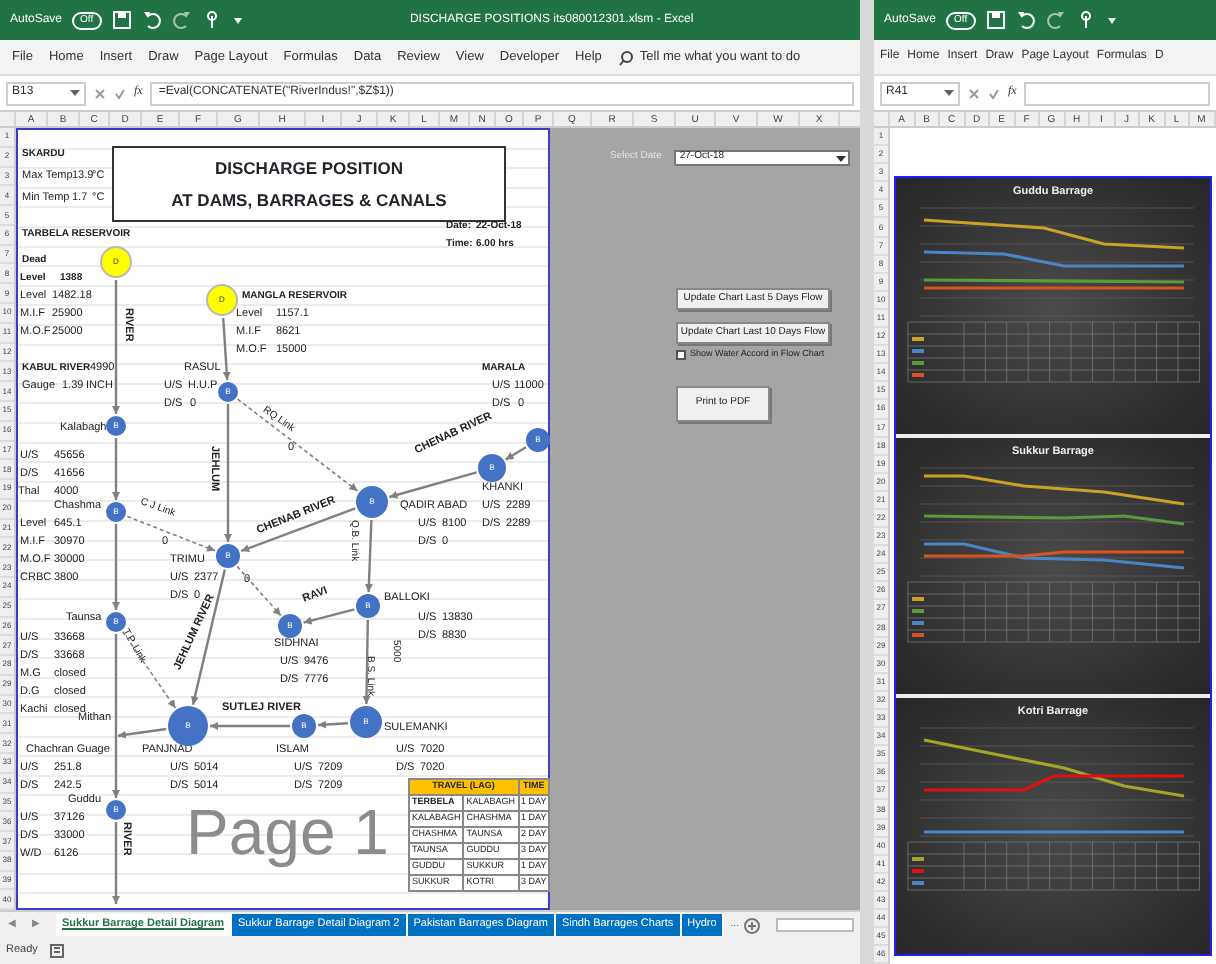 This screenshot has height=964, width=1216. I want to click on search-icon, so click(625, 57).